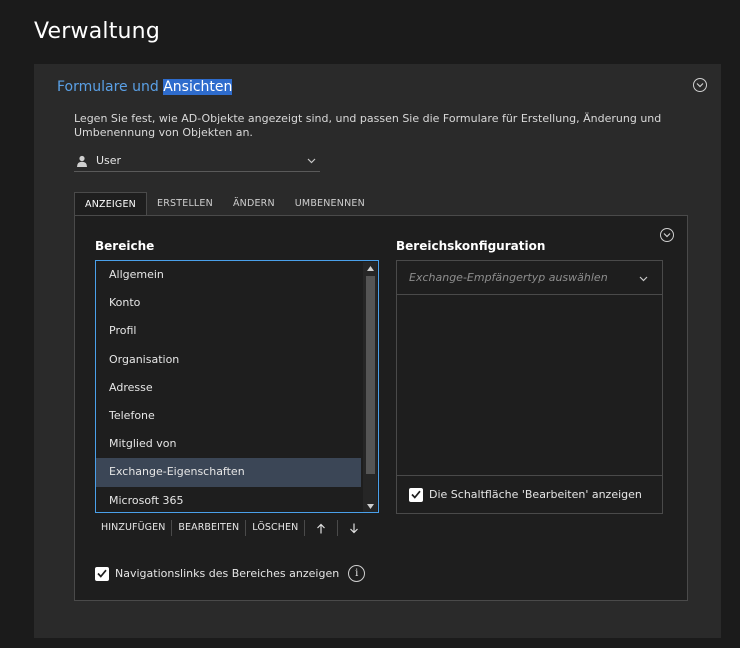 Image resolution: width=740 pixels, height=648 pixels. Describe the element at coordinates (254, 204) in the screenshot. I see `tab-aendern: ÄNDERN` at that location.